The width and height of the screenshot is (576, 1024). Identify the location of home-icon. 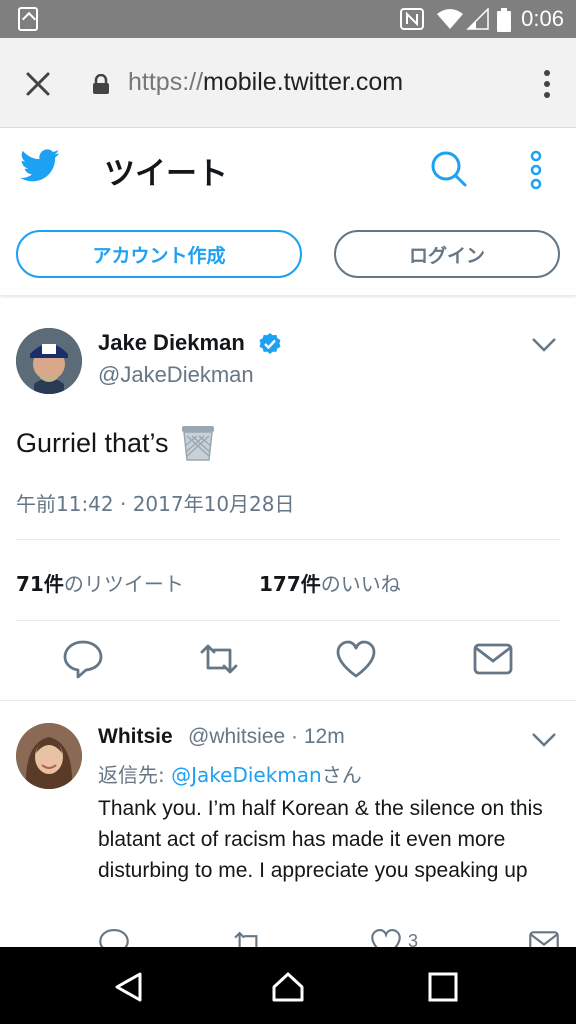
(288, 987).